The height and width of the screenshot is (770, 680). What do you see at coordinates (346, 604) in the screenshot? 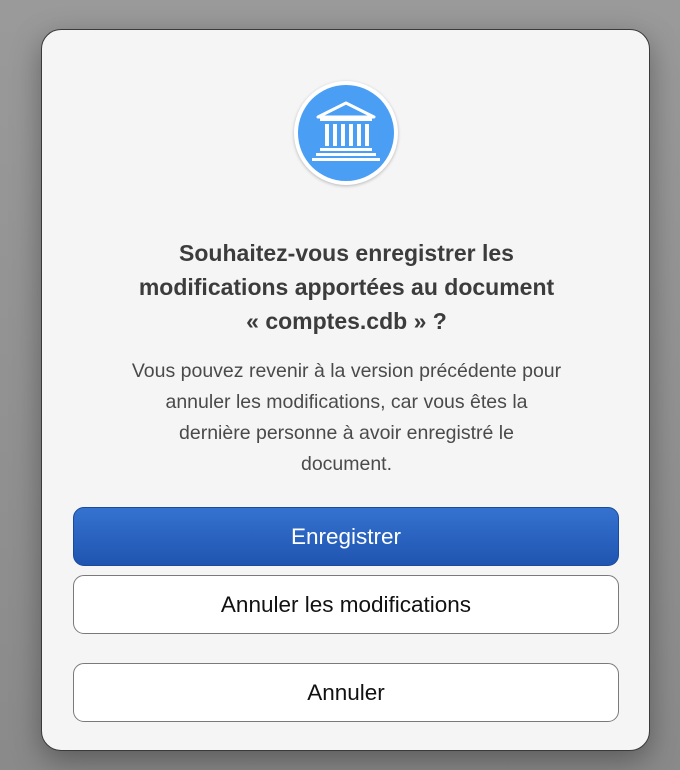
I see `discard-changes-button: Annuler les modifications` at bounding box center [346, 604].